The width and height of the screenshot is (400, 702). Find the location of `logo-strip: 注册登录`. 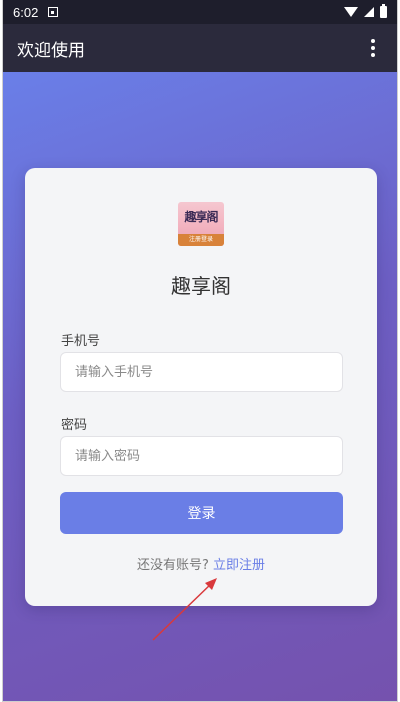

logo-strip: 注册登录 is located at coordinates (201, 240).